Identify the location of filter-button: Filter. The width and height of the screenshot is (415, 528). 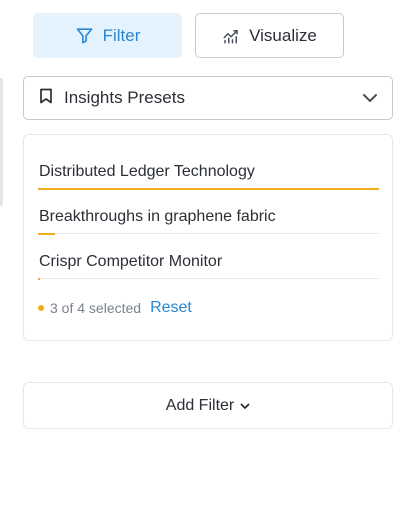
(107, 35).